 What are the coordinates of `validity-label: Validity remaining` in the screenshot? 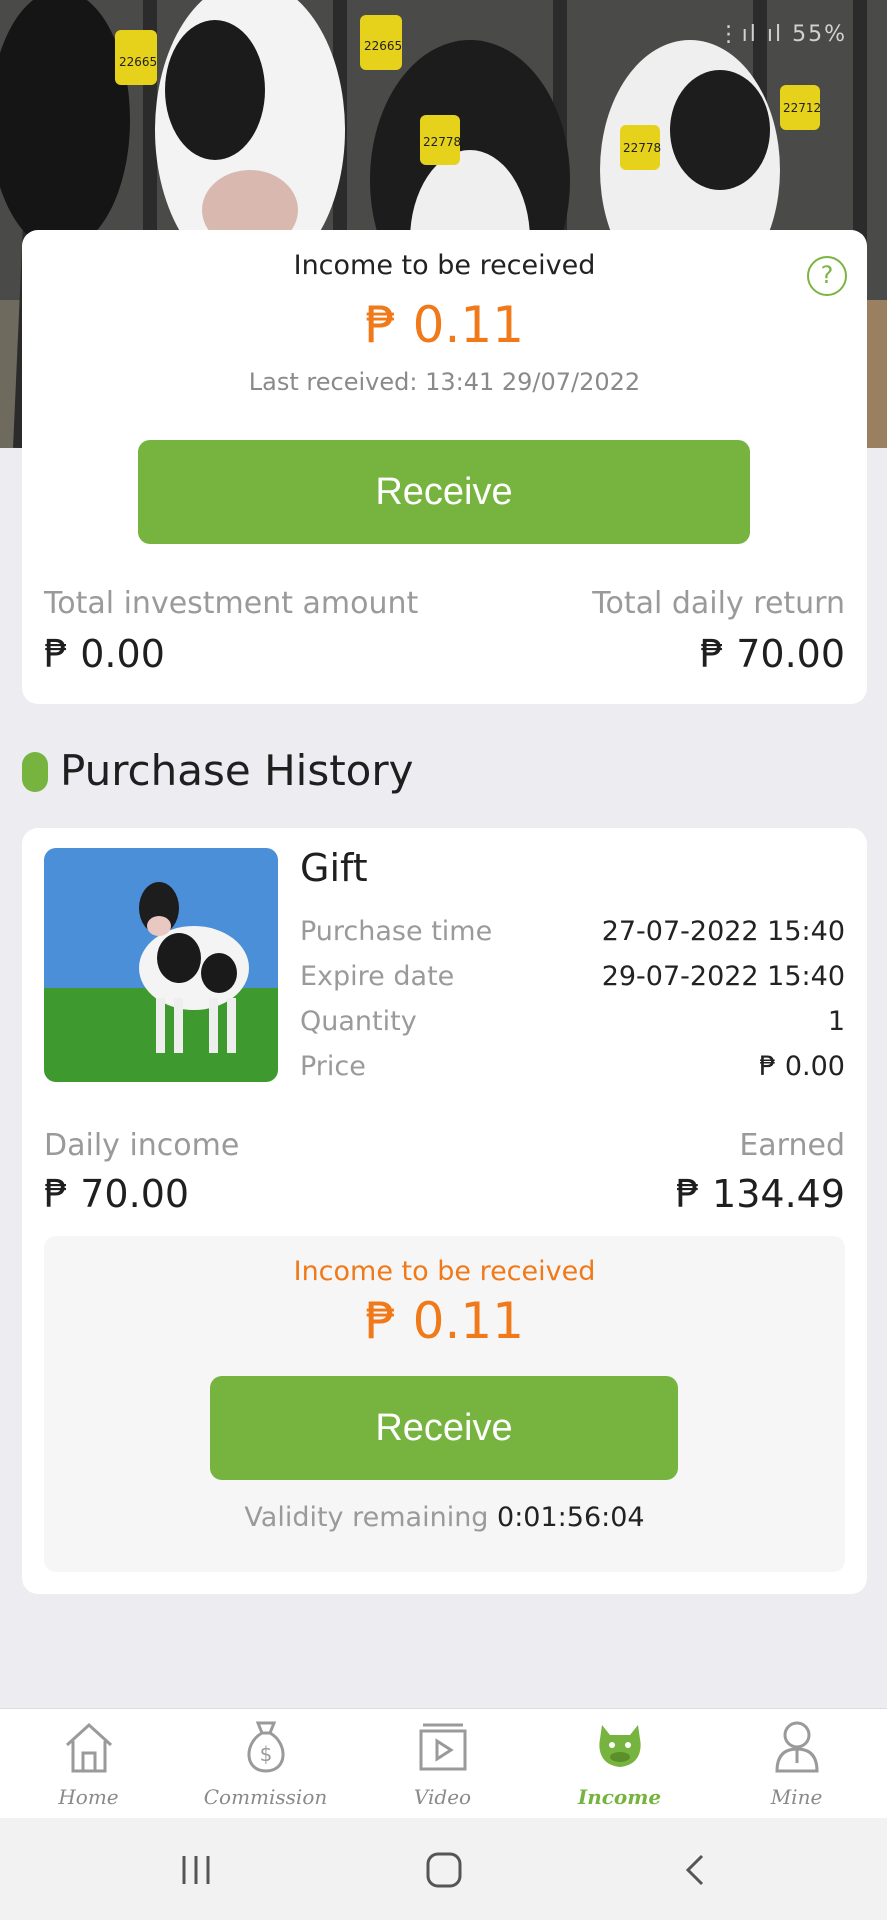 It's located at (371, 1517).